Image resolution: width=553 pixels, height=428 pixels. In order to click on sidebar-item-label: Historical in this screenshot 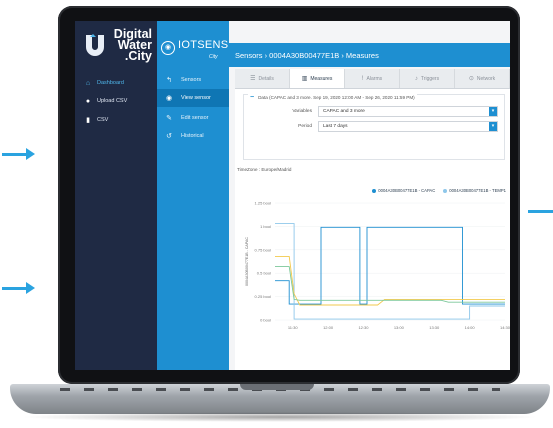, I will do `click(192, 136)`.